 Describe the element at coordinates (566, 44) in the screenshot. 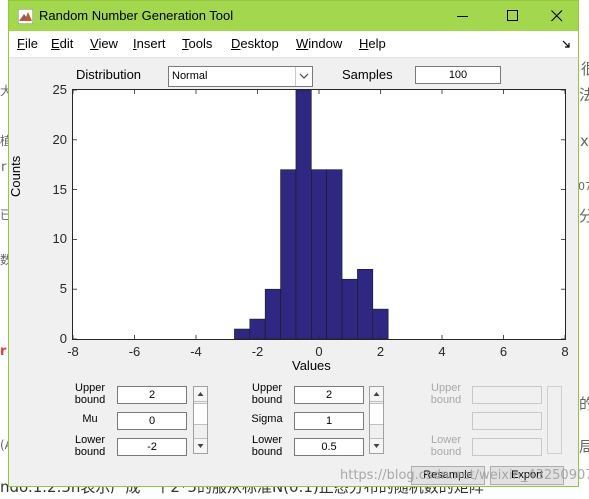

I see `dock-arrow-icon` at that location.